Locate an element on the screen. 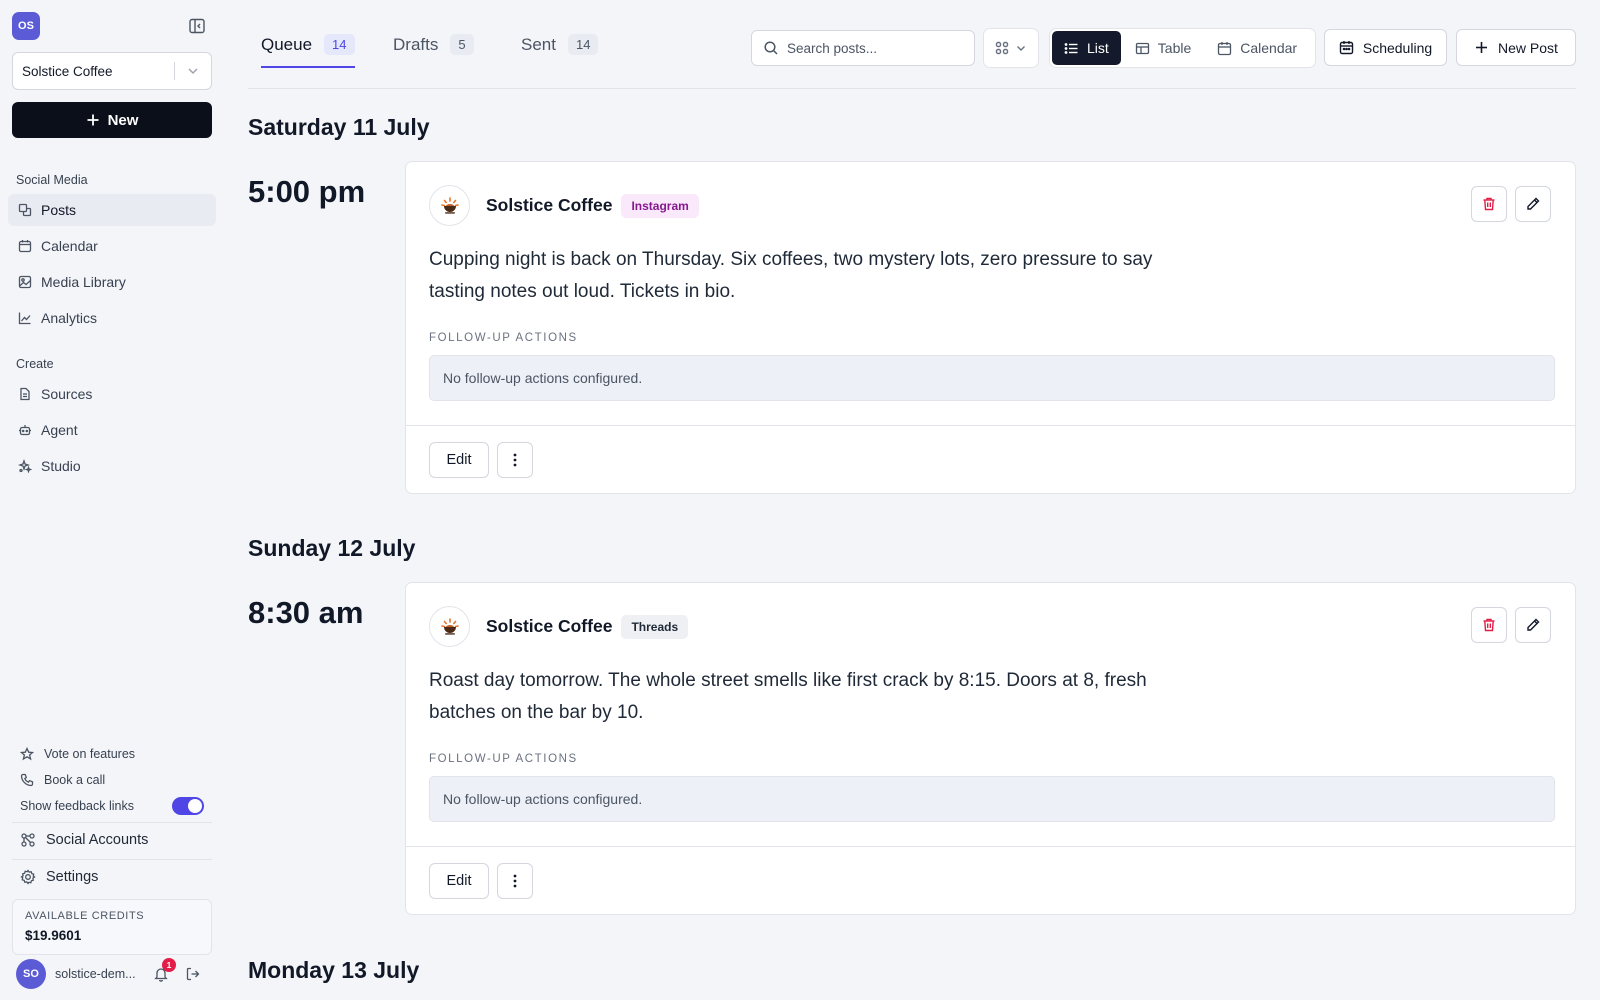 The width and height of the screenshot is (1600, 1000). settings-link: Settings is located at coordinates (59, 877).